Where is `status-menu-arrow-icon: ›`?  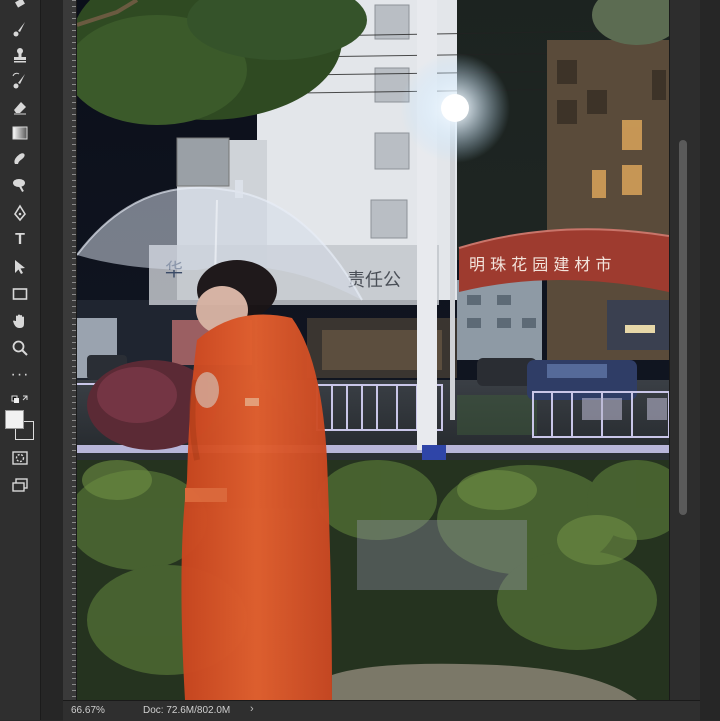
status-menu-arrow-icon: › is located at coordinates (252, 709).